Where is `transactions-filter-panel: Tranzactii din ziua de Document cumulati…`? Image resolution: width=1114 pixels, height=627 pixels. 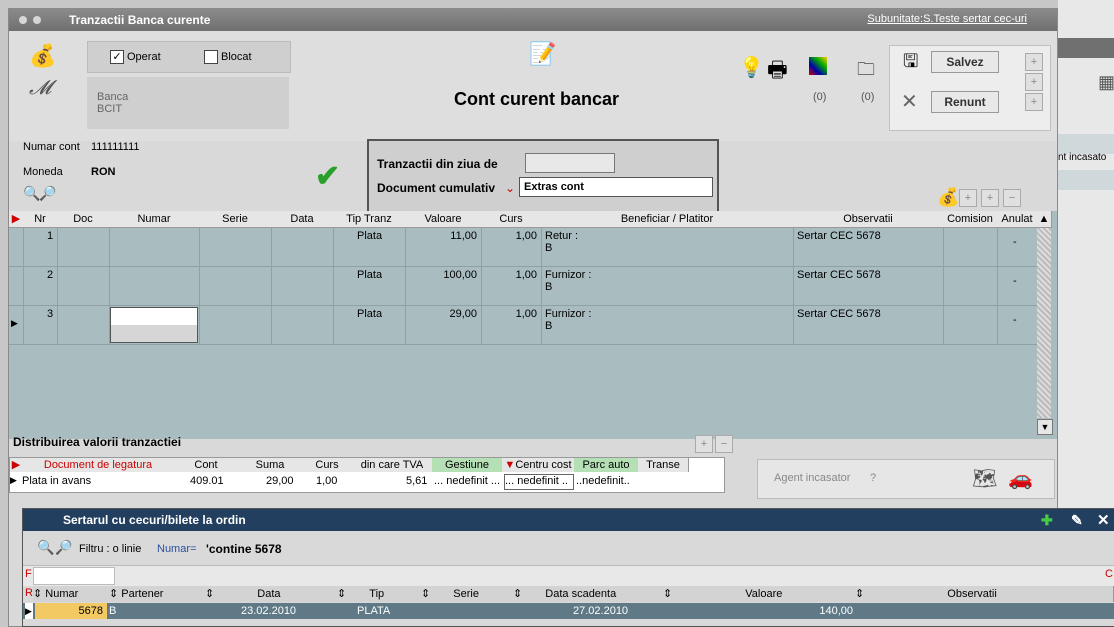 transactions-filter-panel: Tranzactii din ziua de Document cumulati… is located at coordinates (543, 177).